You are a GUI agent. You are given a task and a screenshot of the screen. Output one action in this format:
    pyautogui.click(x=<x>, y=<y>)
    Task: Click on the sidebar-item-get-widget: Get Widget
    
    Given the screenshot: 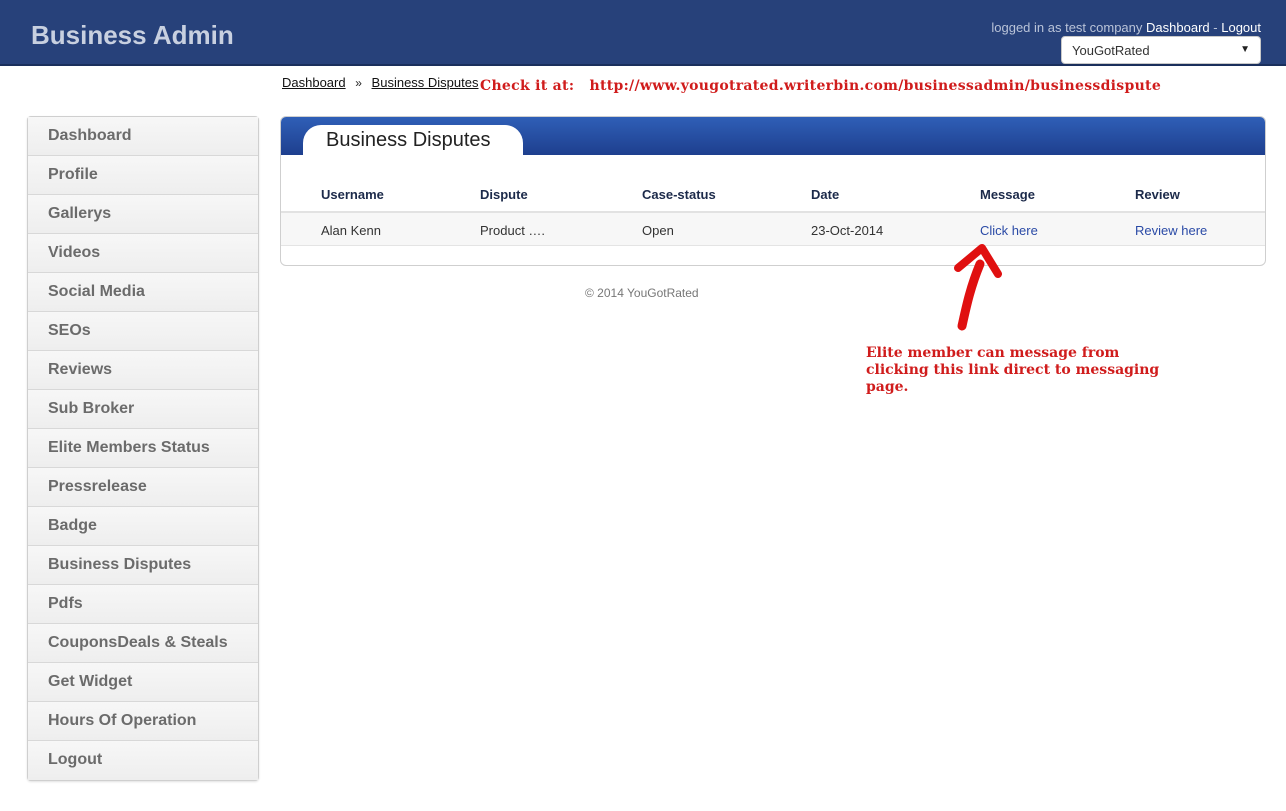 What is the action you would take?
    pyautogui.click(x=143, y=682)
    